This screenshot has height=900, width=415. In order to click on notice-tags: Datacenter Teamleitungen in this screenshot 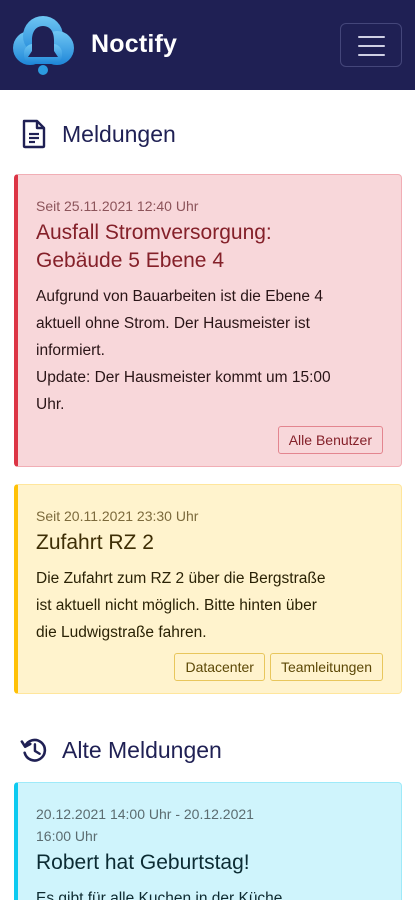, I will do `click(278, 667)`.